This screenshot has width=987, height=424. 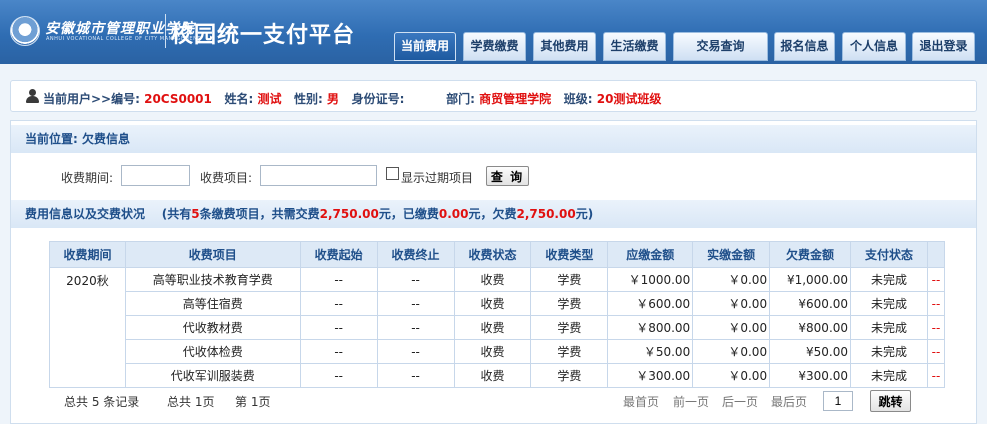 What do you see at coordinates (810, 279) in the screenshot?
I see `cell-amount-owed: ¥1,000.00` at bounding box center [810, 279].